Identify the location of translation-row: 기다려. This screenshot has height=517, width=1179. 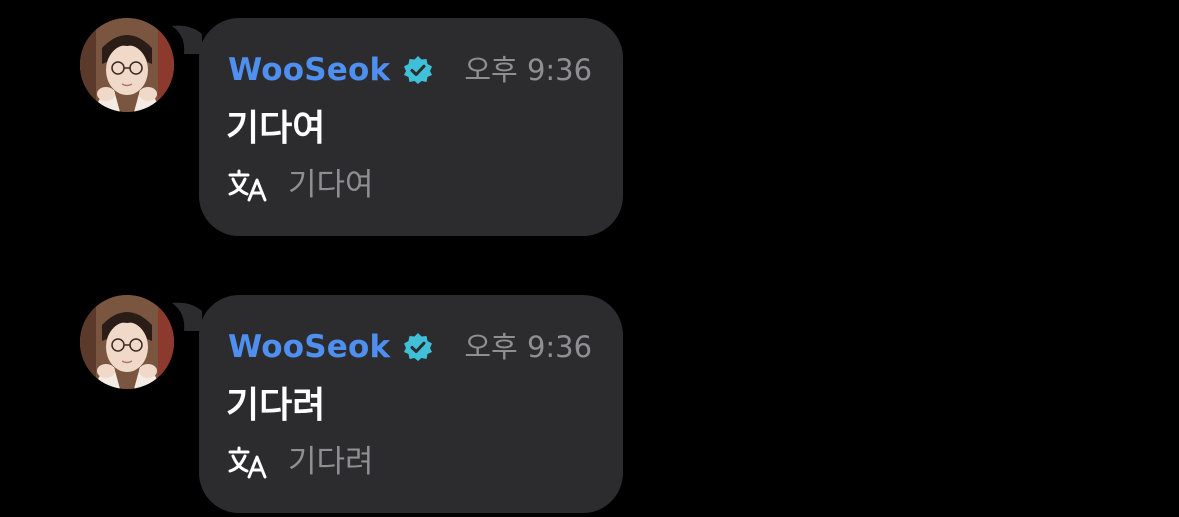
(301, 462).